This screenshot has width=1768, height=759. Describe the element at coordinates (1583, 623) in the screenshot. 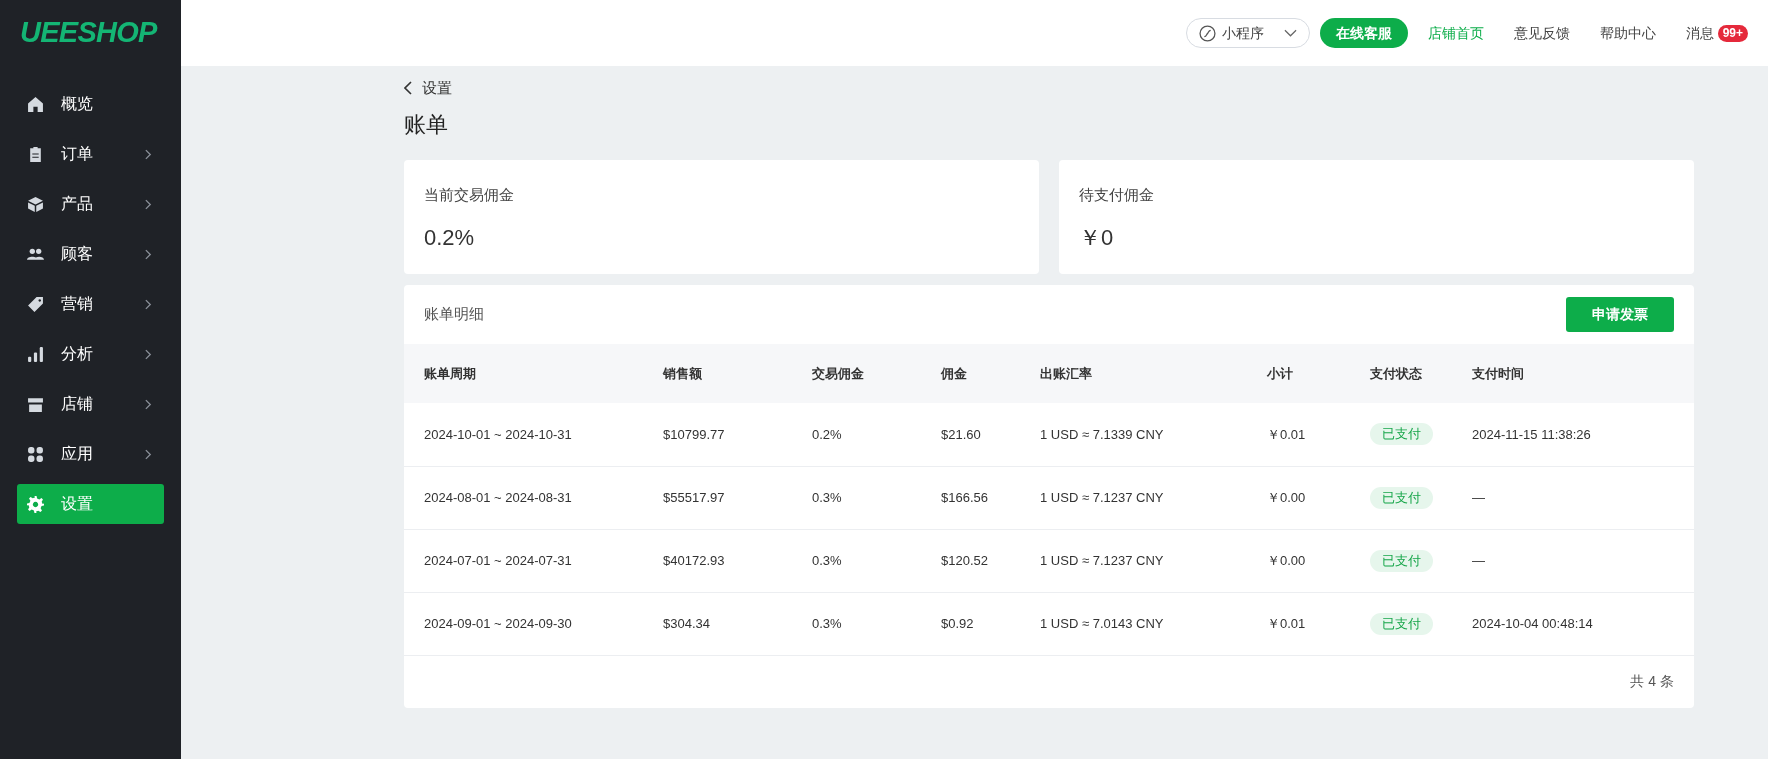

I see `table-cell: 2024-10-04 00:48:14` at that location.